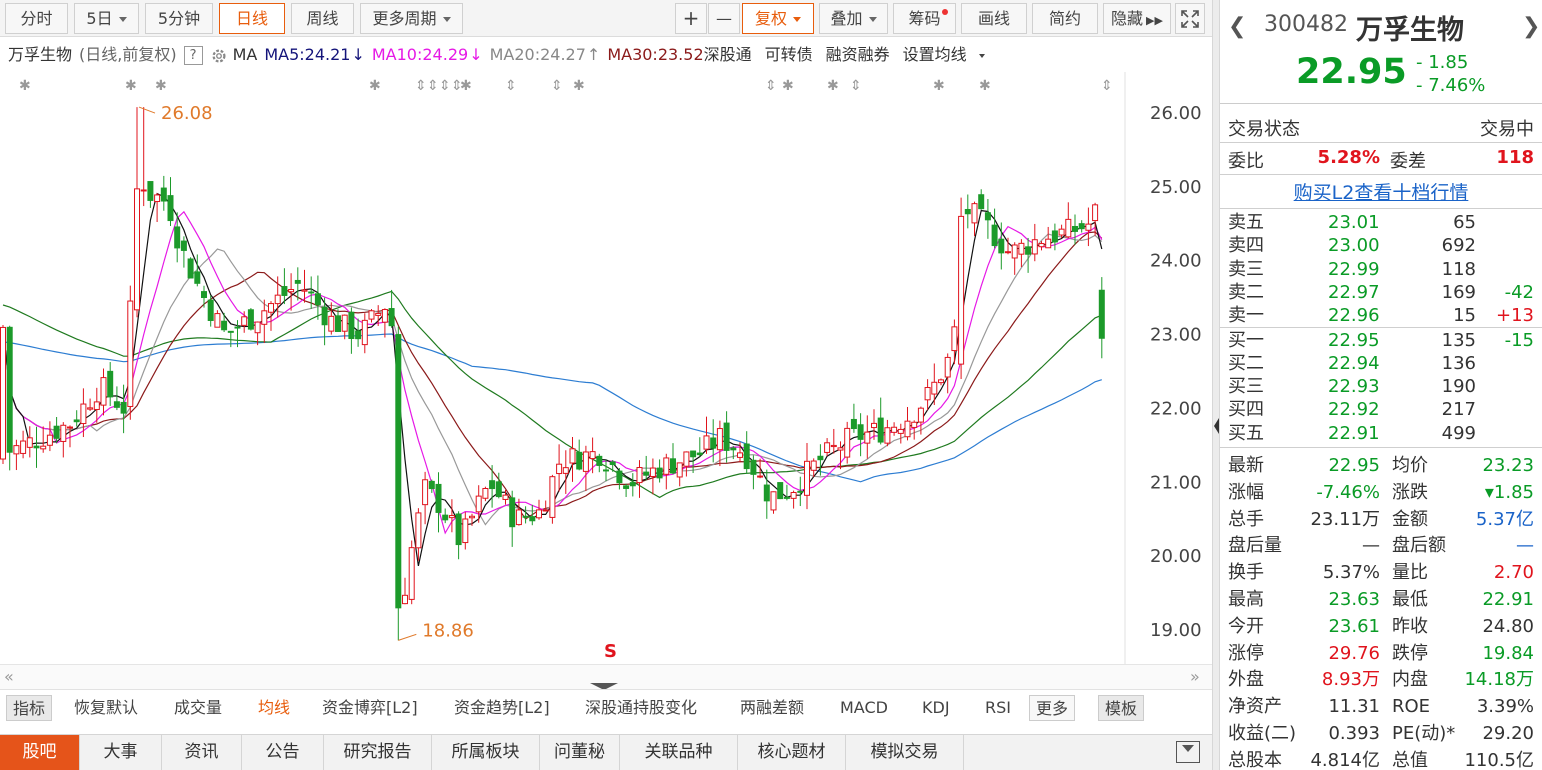 This screenshot has width=1542, height=770. Describe the element at coordinates (1176, 482) in the screenshot. I see `y-tick-label: 21.00` at that location.